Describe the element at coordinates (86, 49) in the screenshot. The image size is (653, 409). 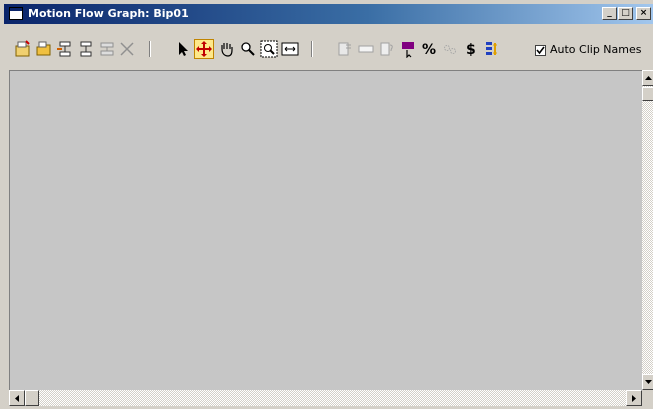
I see `transitions-icon` at that location.